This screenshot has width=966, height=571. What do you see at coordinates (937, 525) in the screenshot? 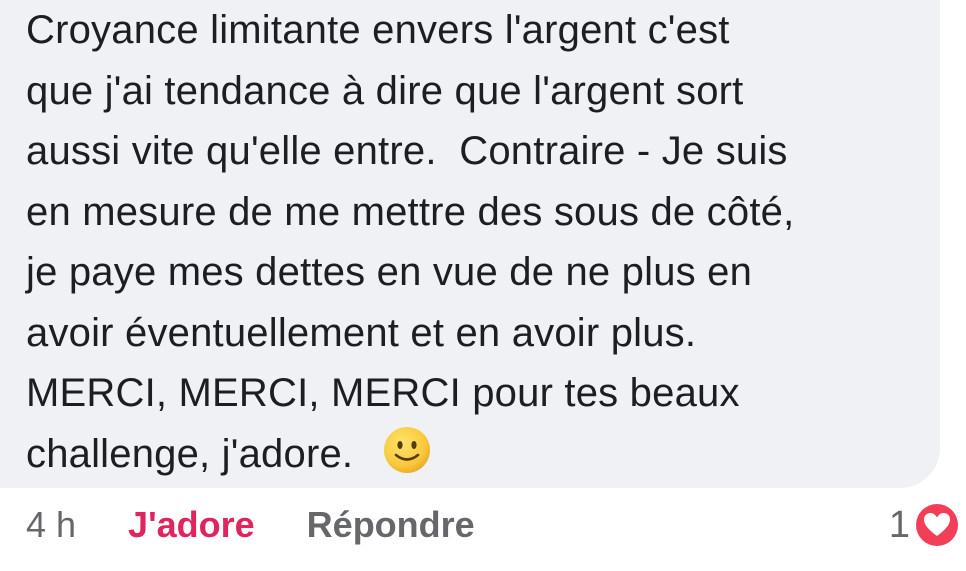
I see `heart-icon` at bounding box center [937, 525].